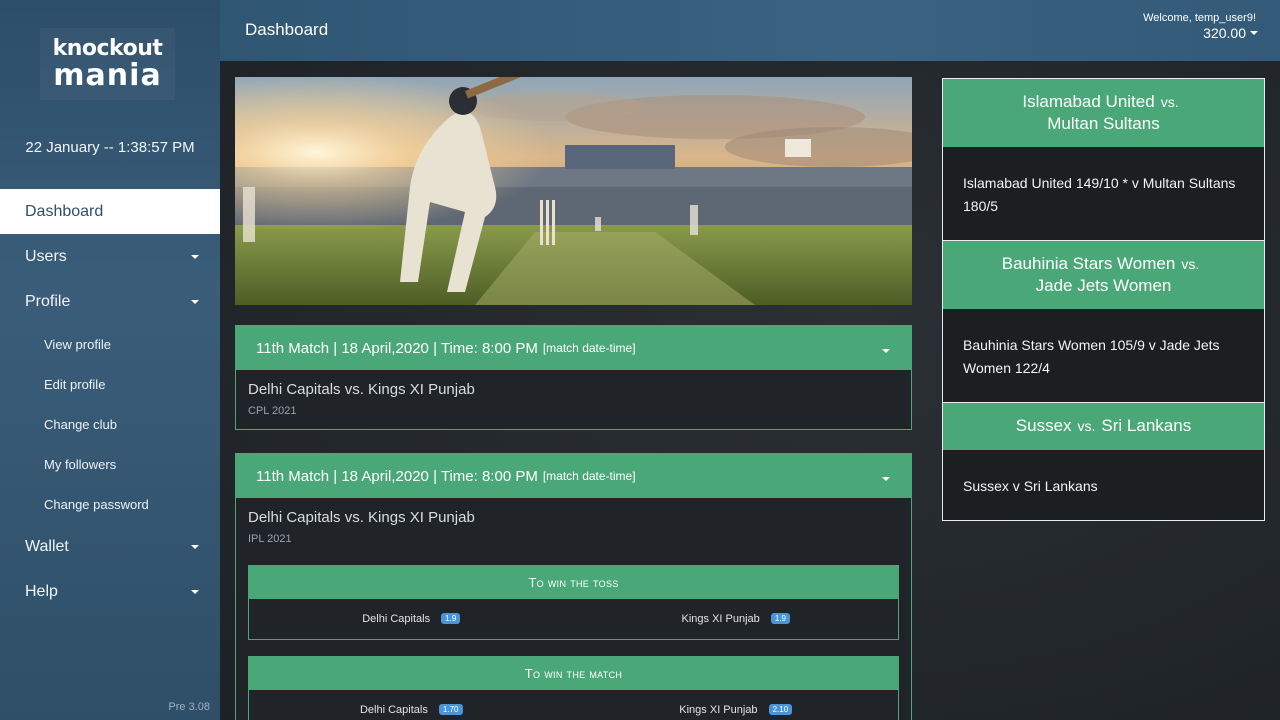 This screenshot has width=1280, height=720. What do you see at coordinates (750, 30) in the screenshot?
I see `top-bar: Dashboard Welcome, temp_user9! 320.00` at bounding box center [750, 30].